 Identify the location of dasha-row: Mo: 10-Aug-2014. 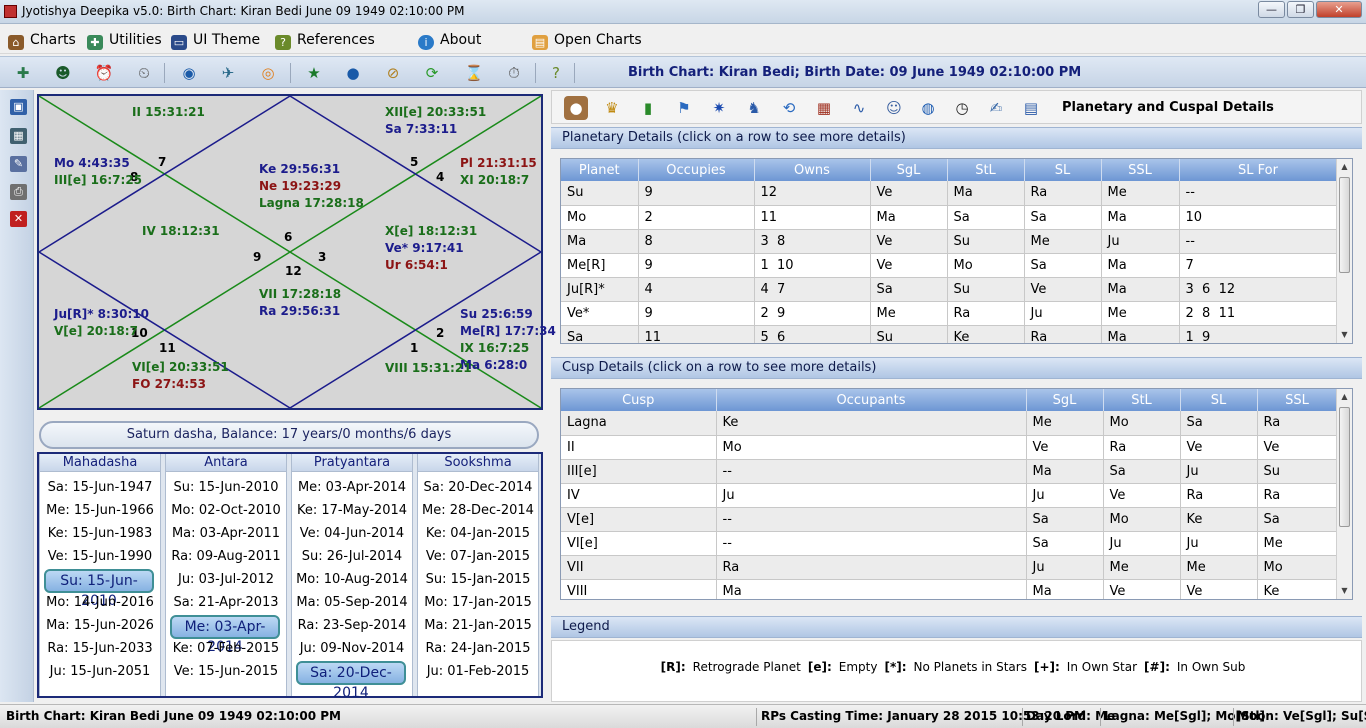
(352, 579).